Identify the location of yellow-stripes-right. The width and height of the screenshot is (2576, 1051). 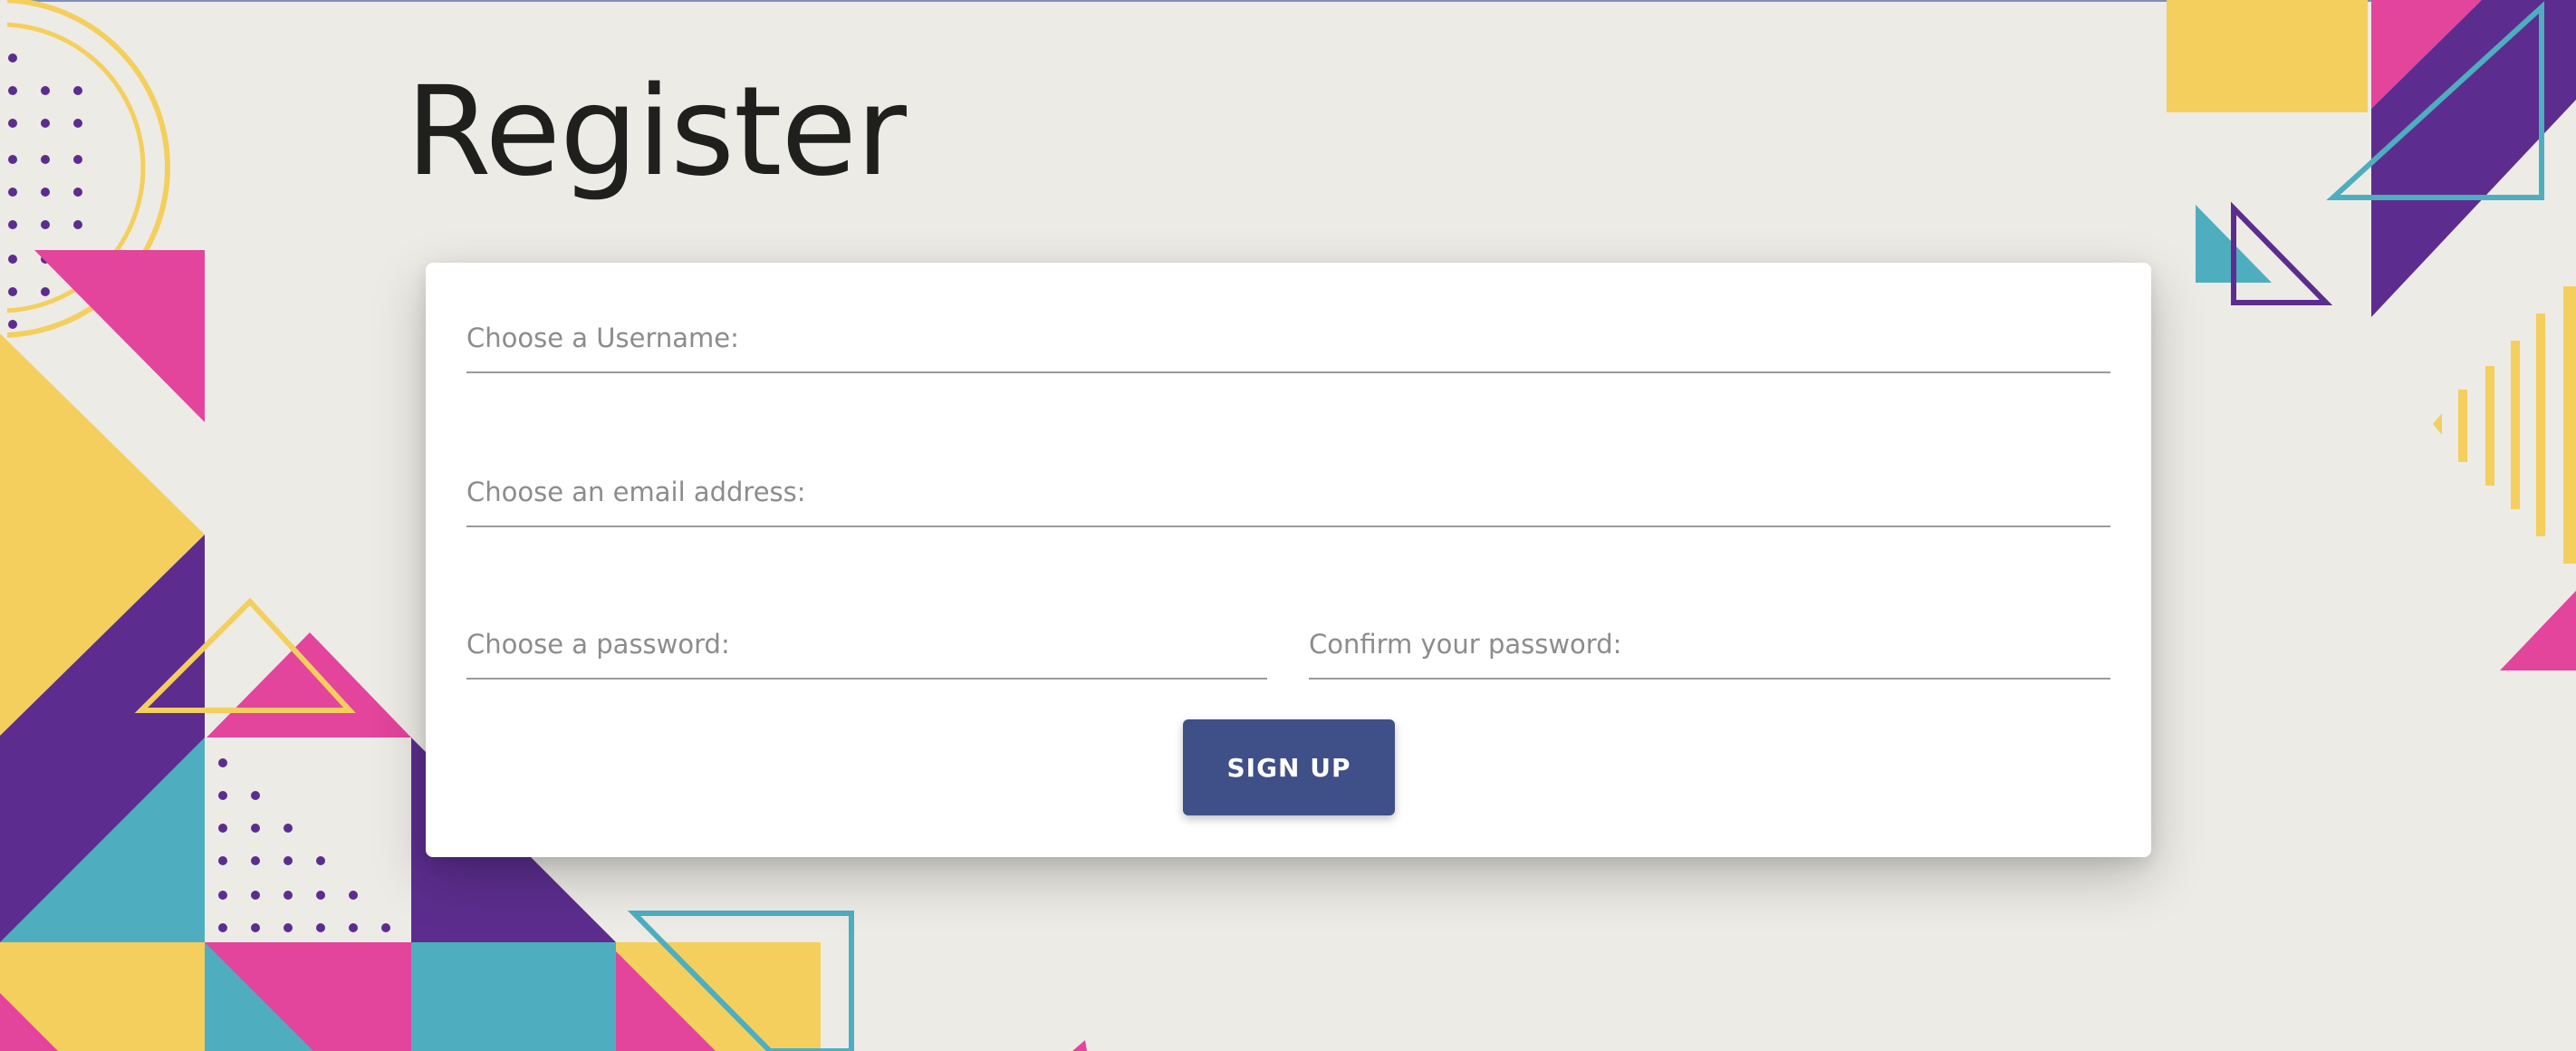
(2504, 425).